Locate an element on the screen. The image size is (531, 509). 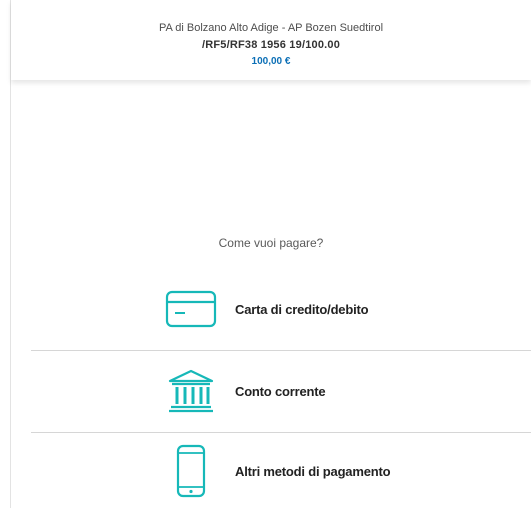
method-credit-card: Carta di credito/debito is located at coordinates (281, 309).